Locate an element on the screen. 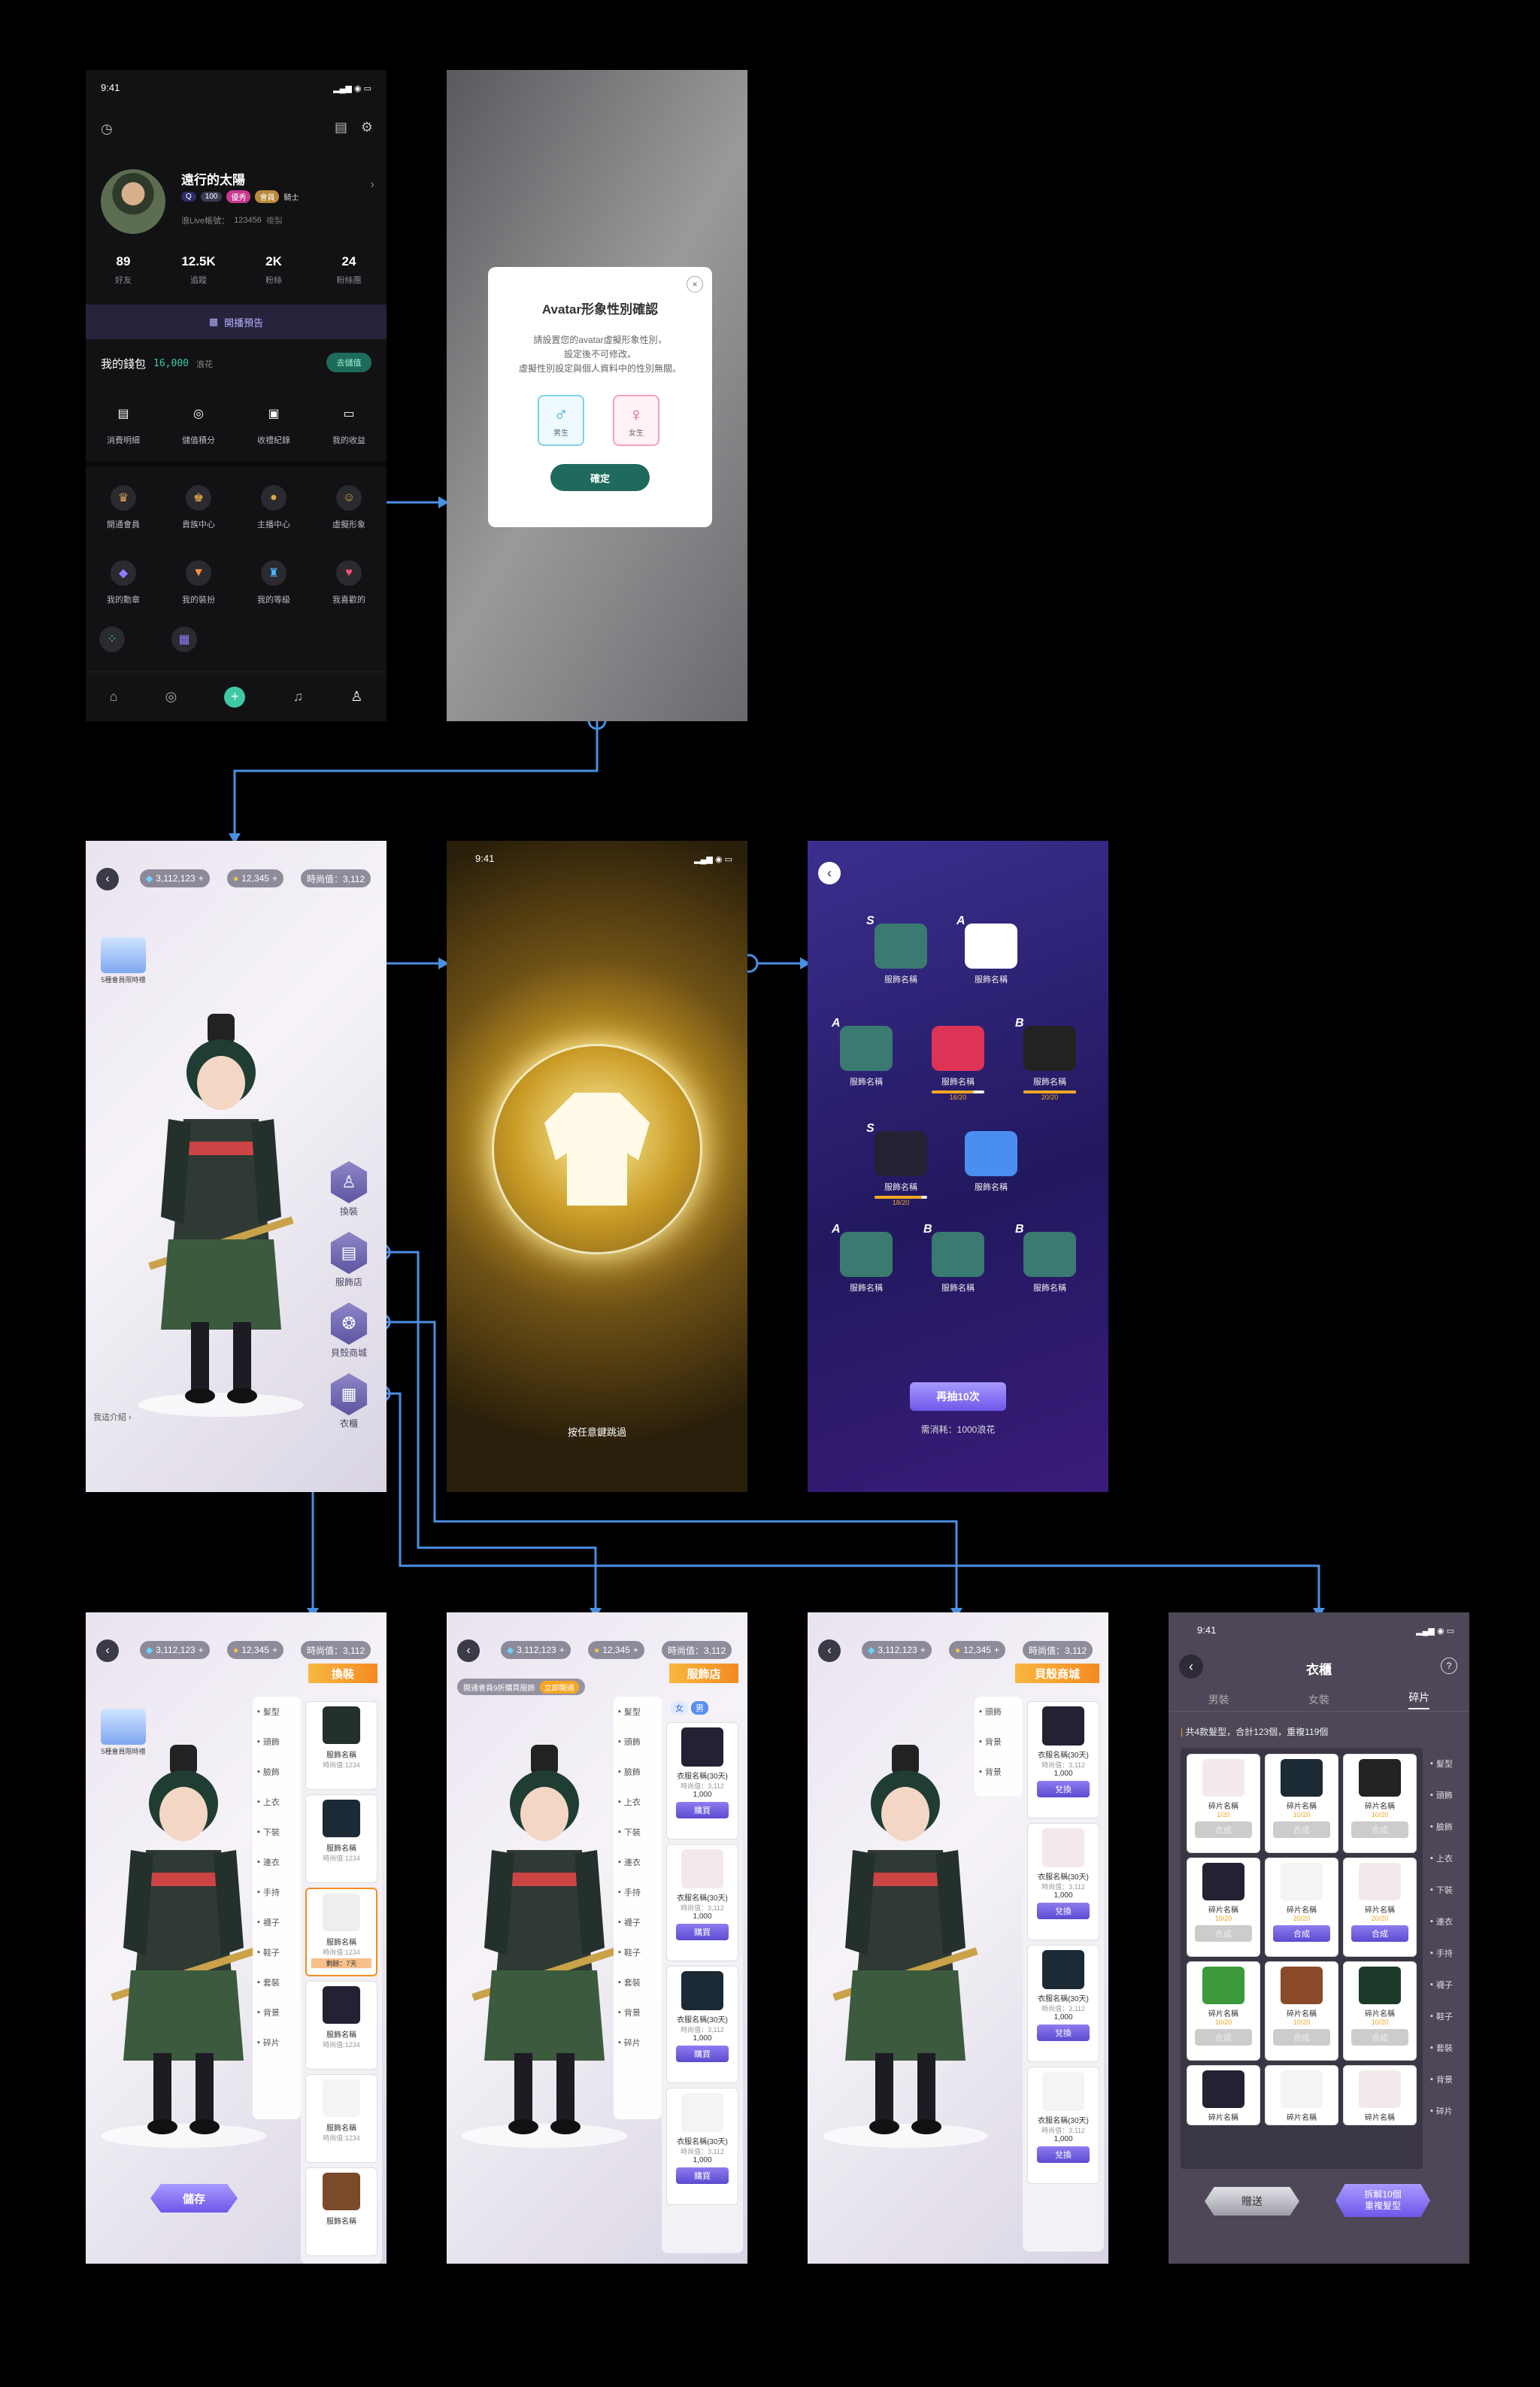 The image size is (1540, 2387). settings-icon: ⚙ is located at coordinates (367, 128).